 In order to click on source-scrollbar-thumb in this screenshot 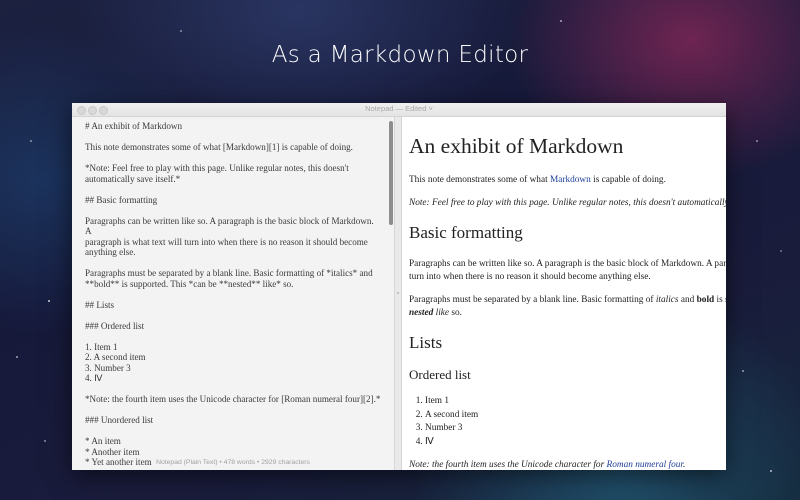, I will do `click(391, 173)`.